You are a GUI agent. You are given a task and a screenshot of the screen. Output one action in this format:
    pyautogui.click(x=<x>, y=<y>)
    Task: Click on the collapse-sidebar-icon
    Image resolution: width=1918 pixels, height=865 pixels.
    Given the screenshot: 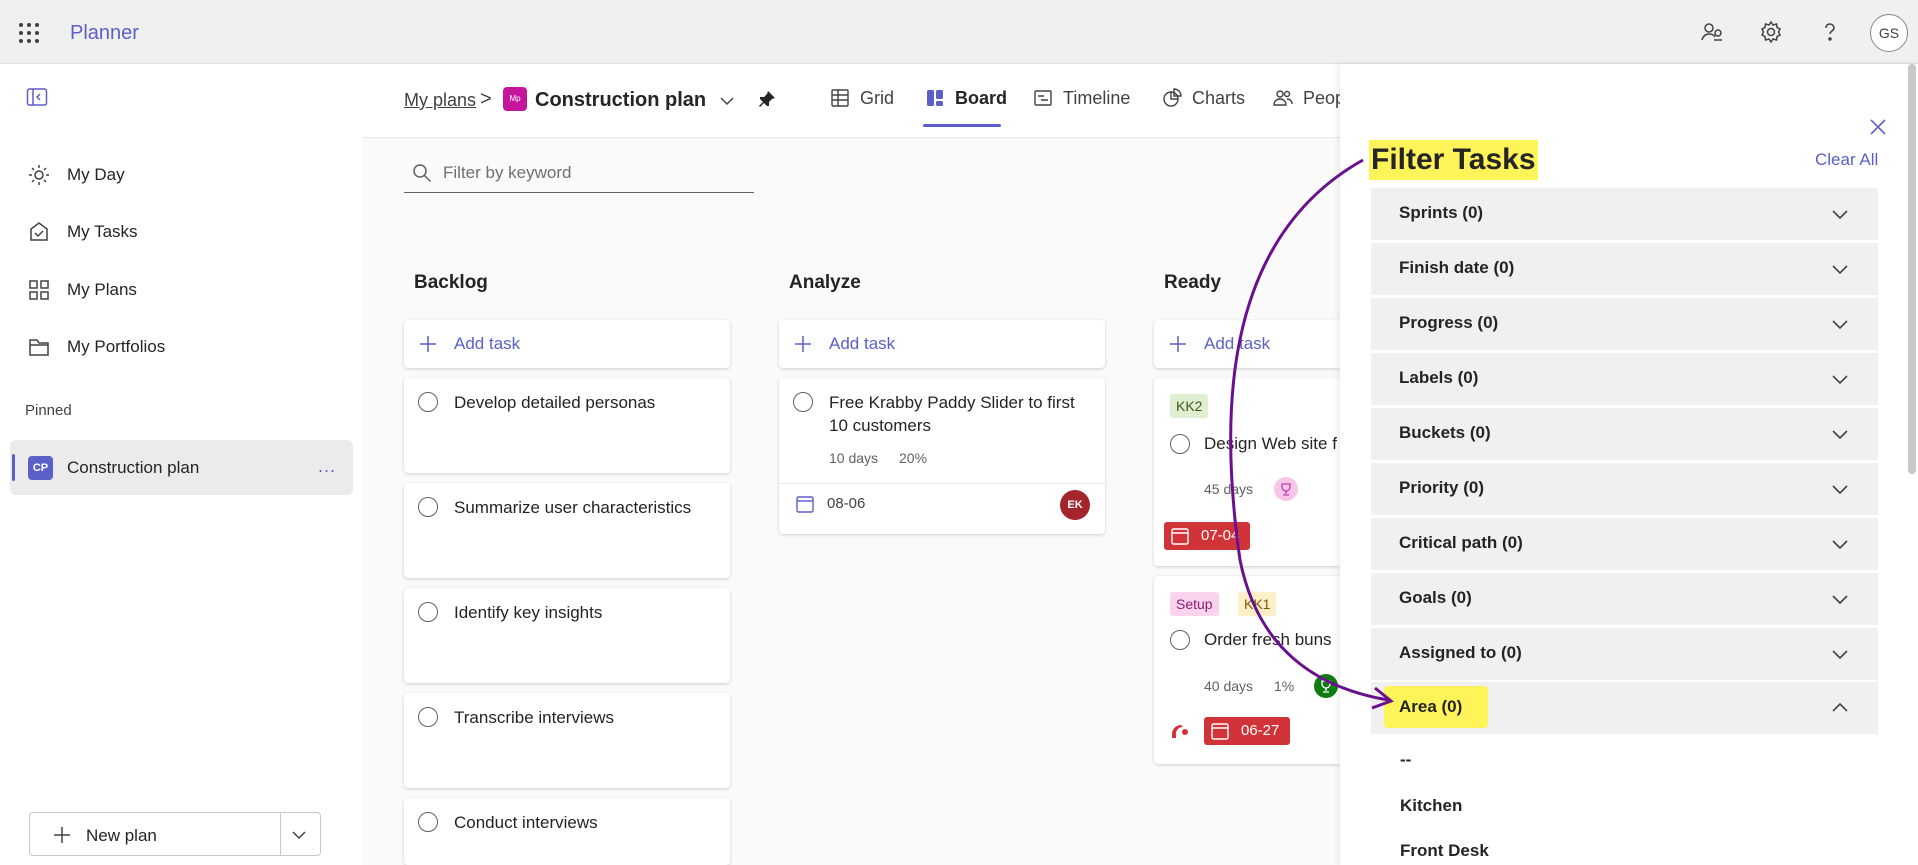 What is the action you would take?
    pyautogui.click(x=37, y=97)
    